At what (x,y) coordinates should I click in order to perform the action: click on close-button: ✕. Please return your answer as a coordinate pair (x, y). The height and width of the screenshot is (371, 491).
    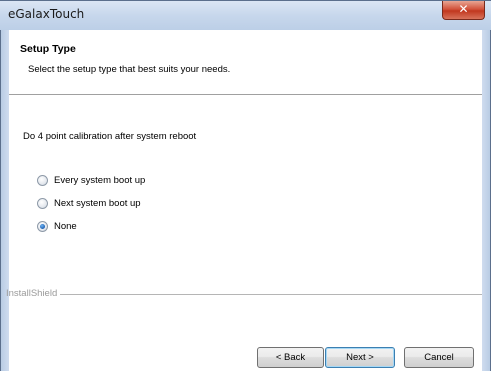
    Looking at the image, I should click on (463, 10).